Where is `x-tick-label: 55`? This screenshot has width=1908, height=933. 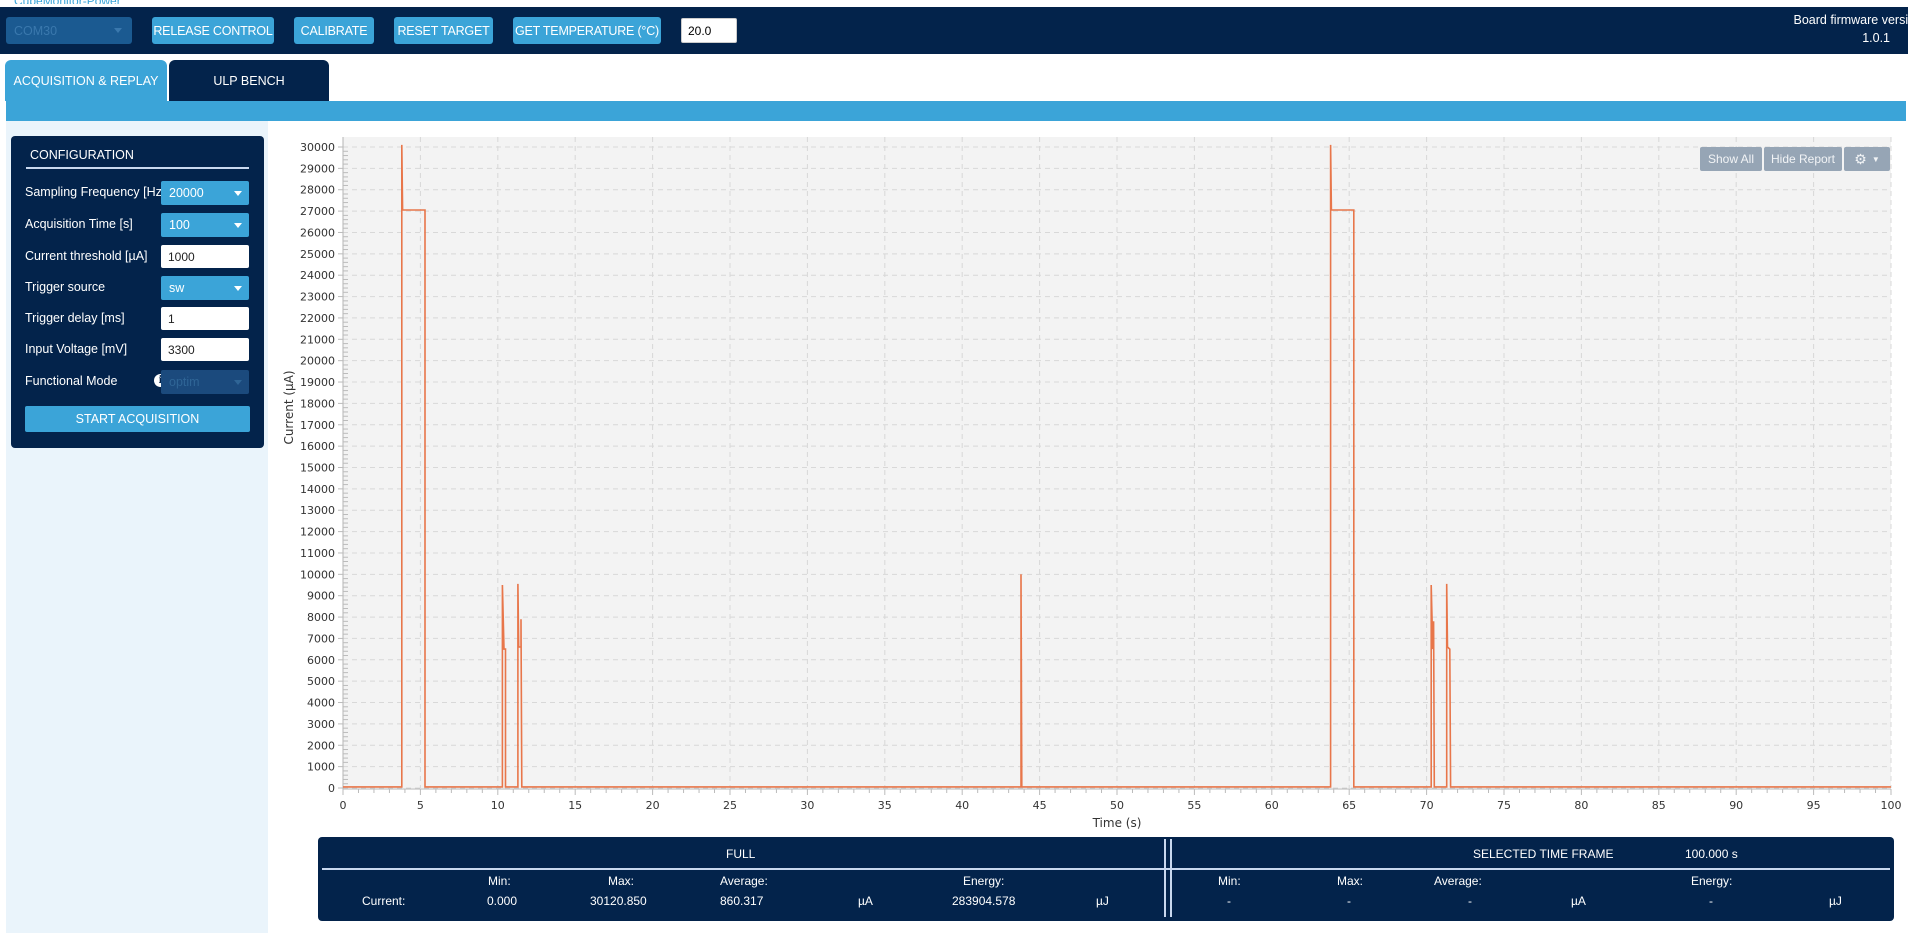 x-tick-label: 55 is located at coordinates (1194, 805).